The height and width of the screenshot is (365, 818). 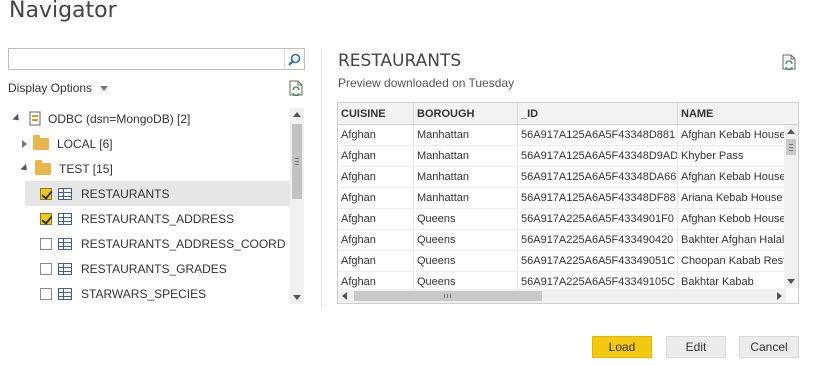 I want to click on preview-title: RESTAURANTS, so click(x=400, y=61).